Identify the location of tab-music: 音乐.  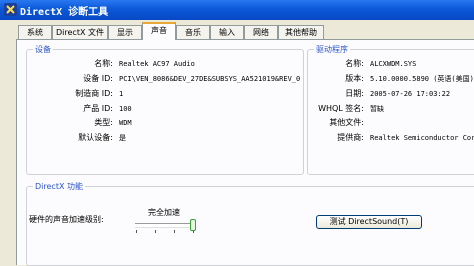
(193, 32).